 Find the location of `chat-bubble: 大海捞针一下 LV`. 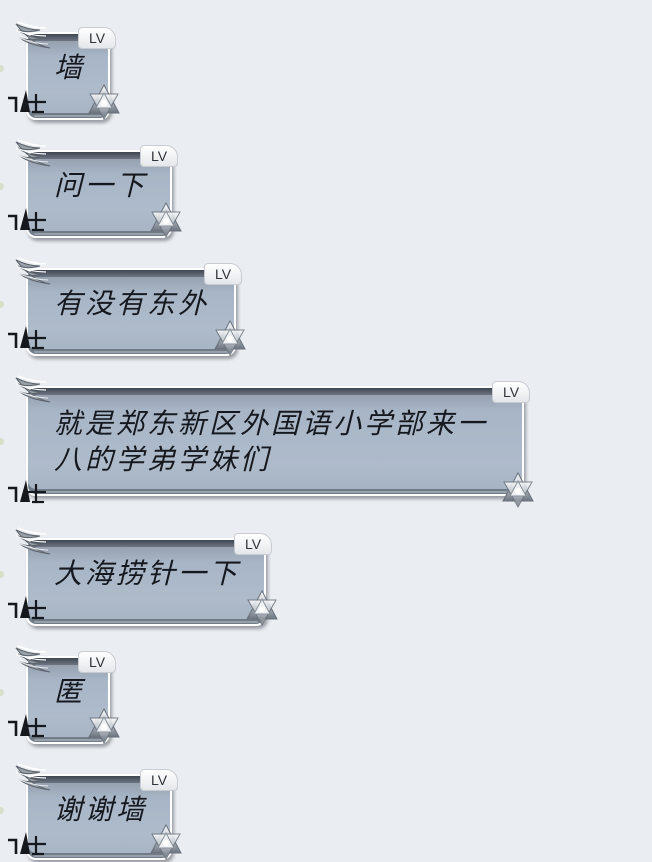

chat-bubble: 大海捞针一下 LV is located at coordinates (149, 579).